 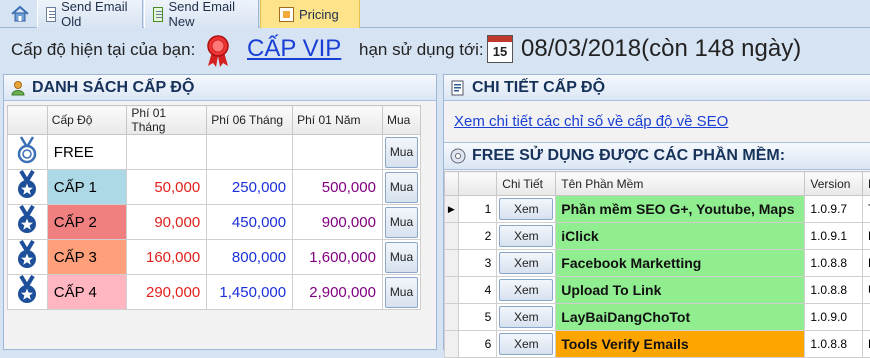 I want to click on tab-label: Pricing, so click(x=319, y=14).